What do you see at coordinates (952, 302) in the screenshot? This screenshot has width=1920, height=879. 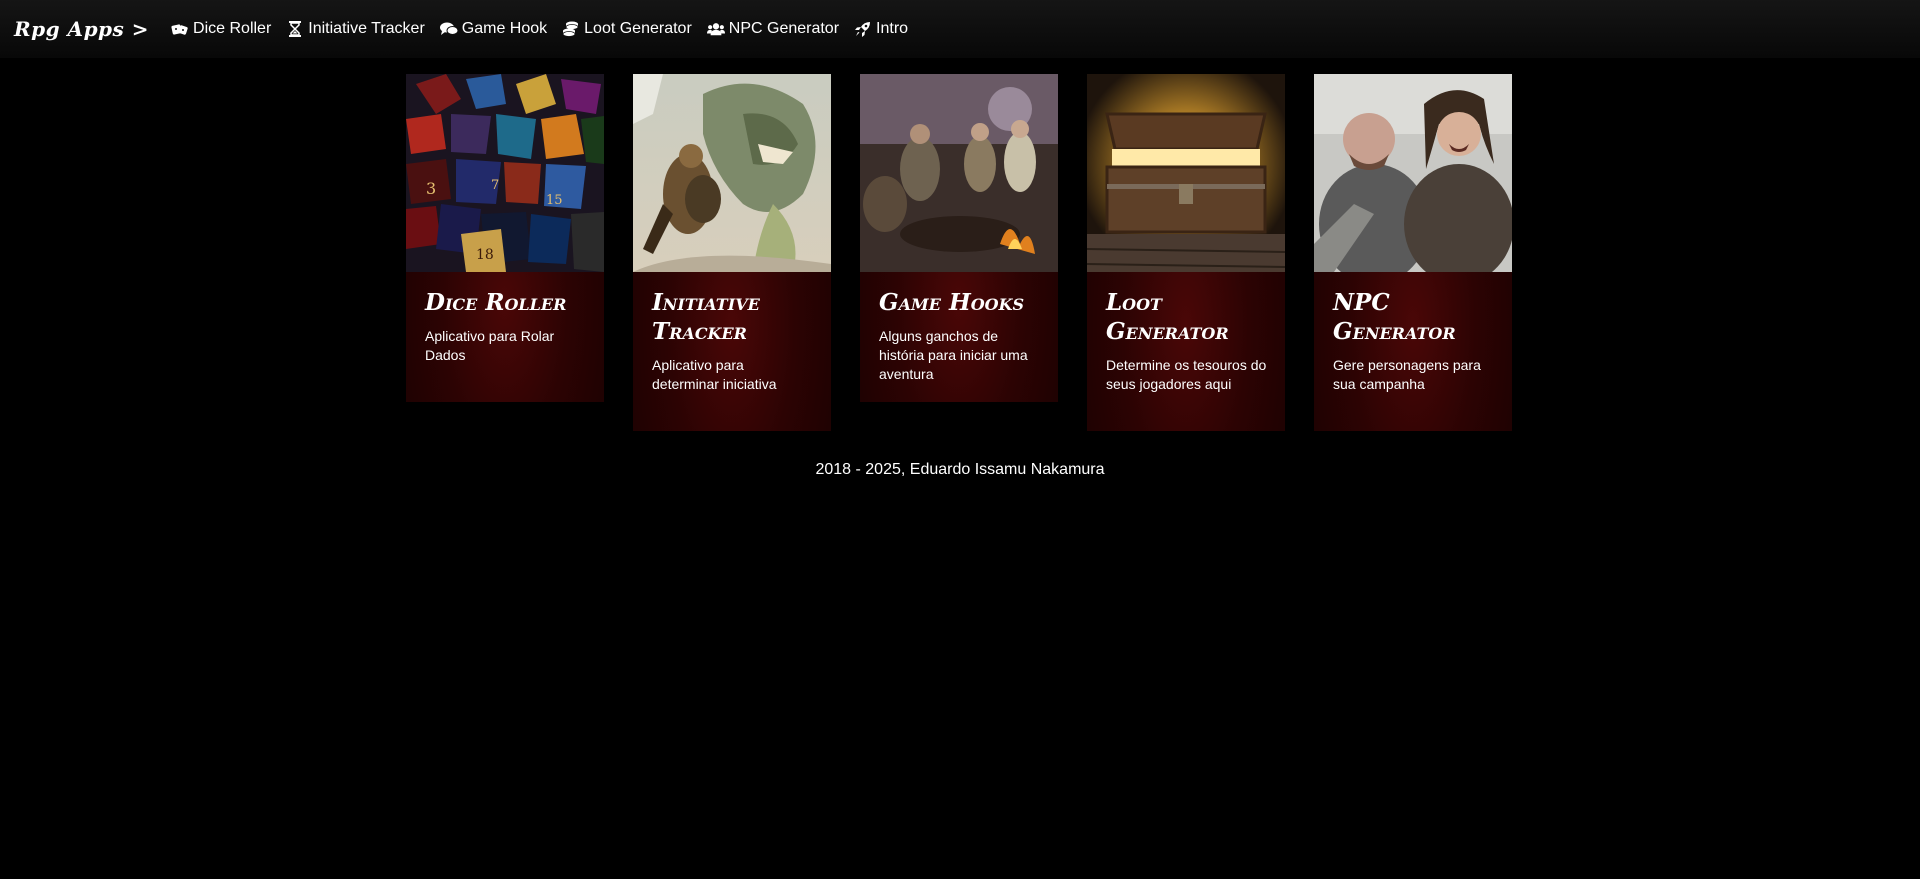 I see `card-title: Game Hooks` at bounding box center [952, 302].